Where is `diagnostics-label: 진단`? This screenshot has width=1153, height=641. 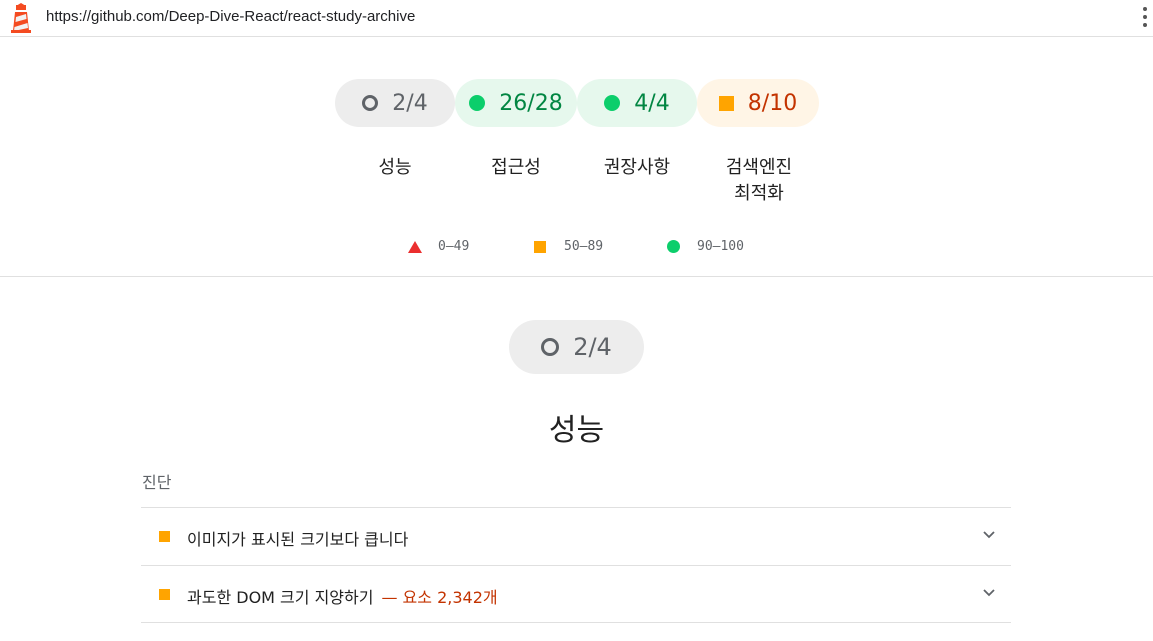
diagnostics-label: 진단 is located at coordinates (157, 482).